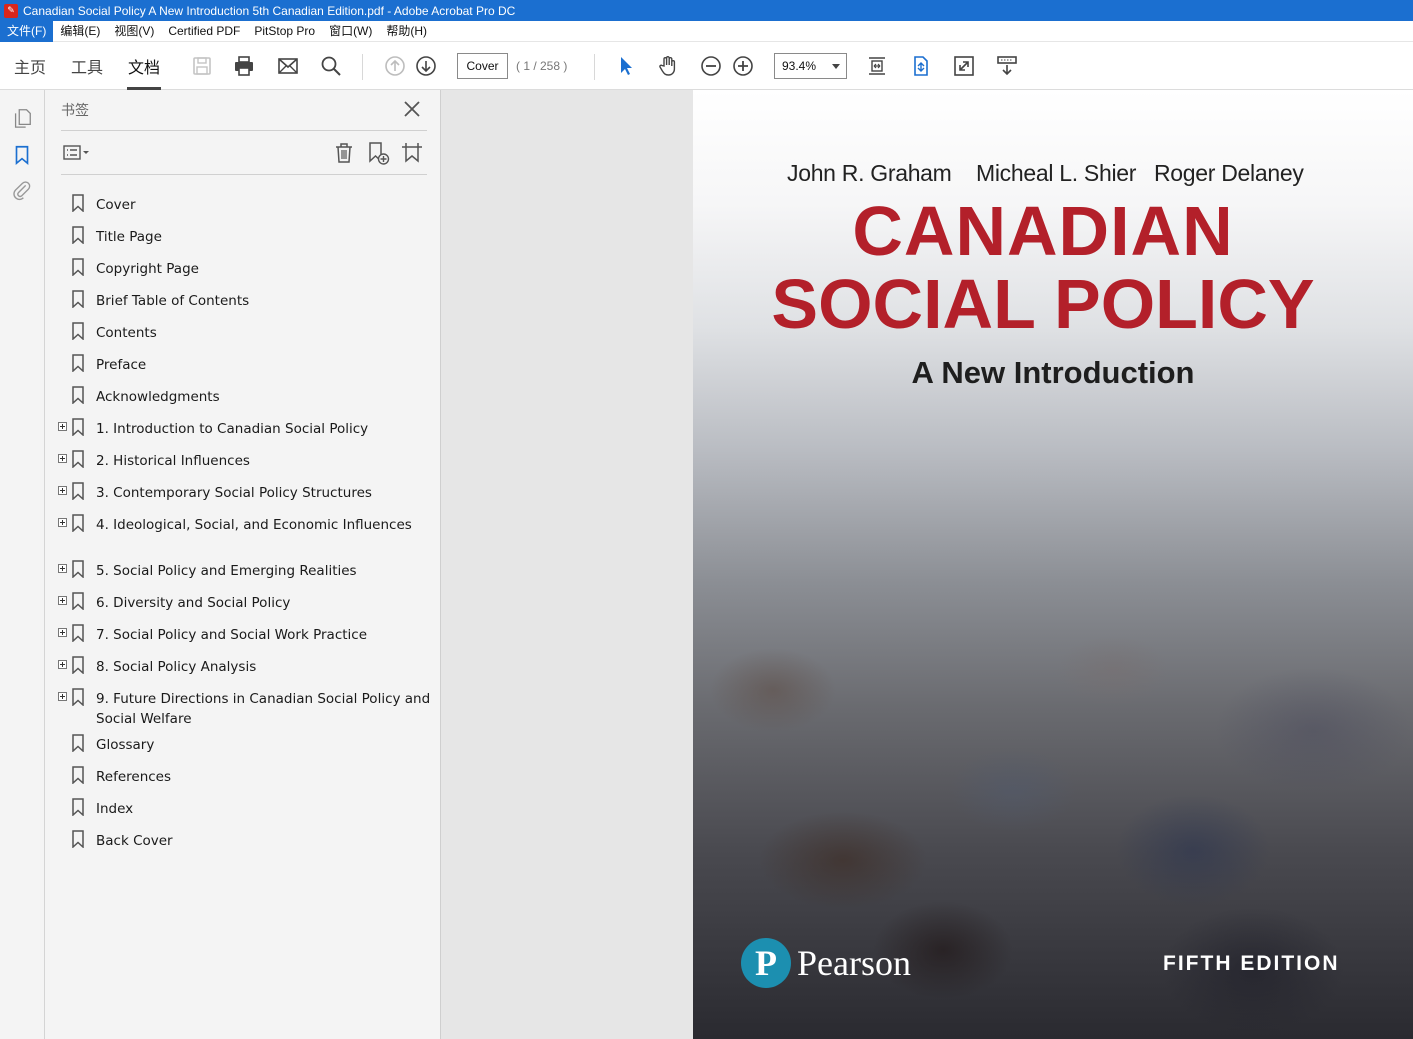 This screenshot has height=1039, width=1413. Describe the element at coordinates (80, 31) in the screenshot. I see `menu-edit: 编辑(E)` at that location.